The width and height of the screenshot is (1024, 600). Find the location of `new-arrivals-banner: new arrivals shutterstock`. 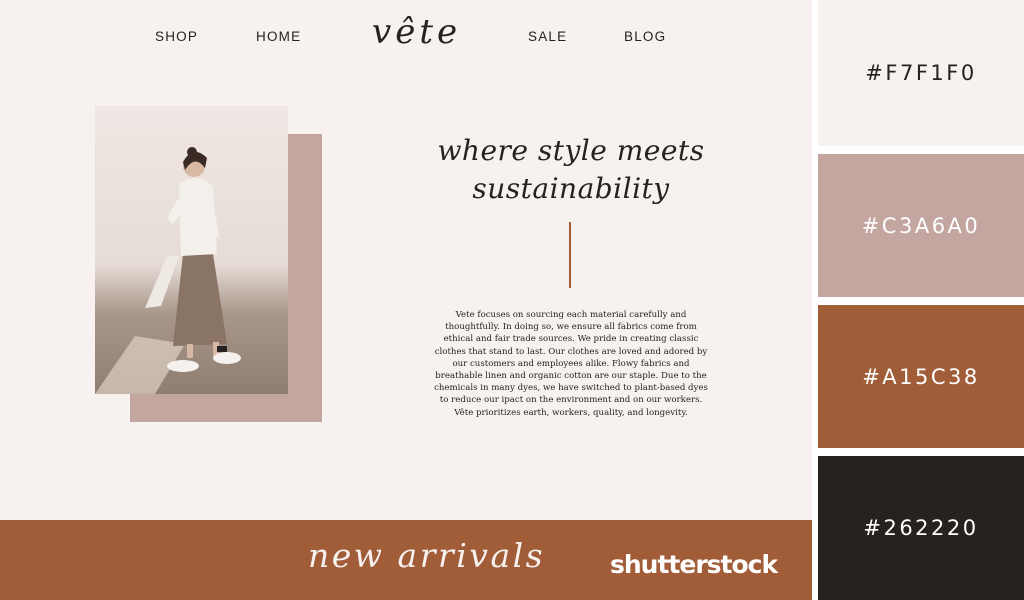

new-arrivals-banner: new arrivals shutterstock is located at coordinates (406, 560).